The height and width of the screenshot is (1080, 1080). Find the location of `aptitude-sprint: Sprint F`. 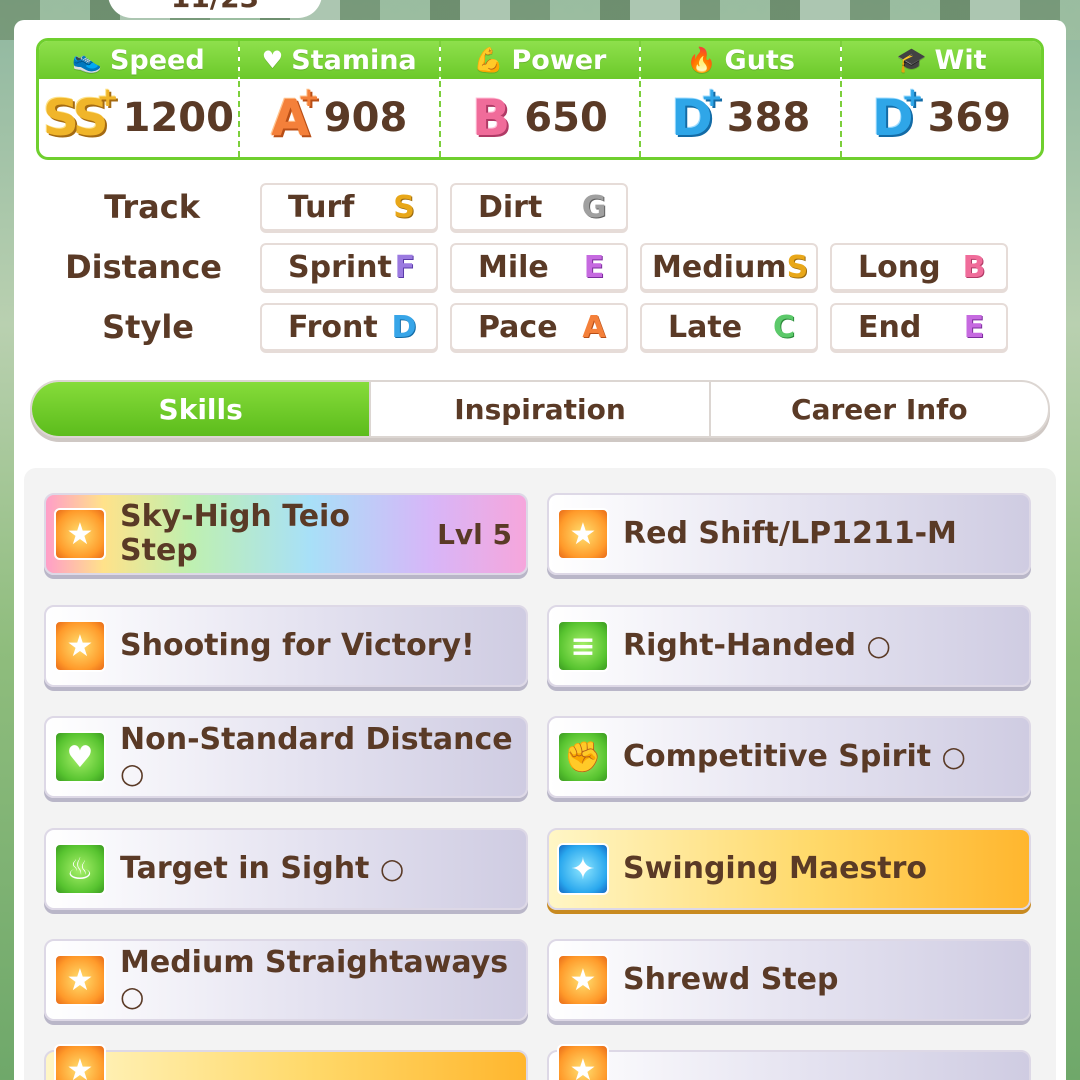

aptitude-sprint: Sprint F is located at coordinates (349, 267).